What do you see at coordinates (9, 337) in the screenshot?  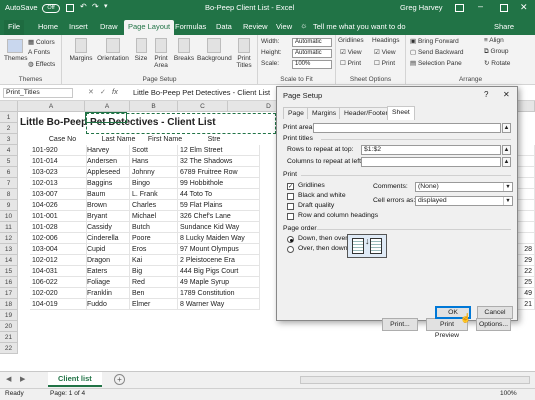 I see `row-header: 21` at bounding box center [9, 337].